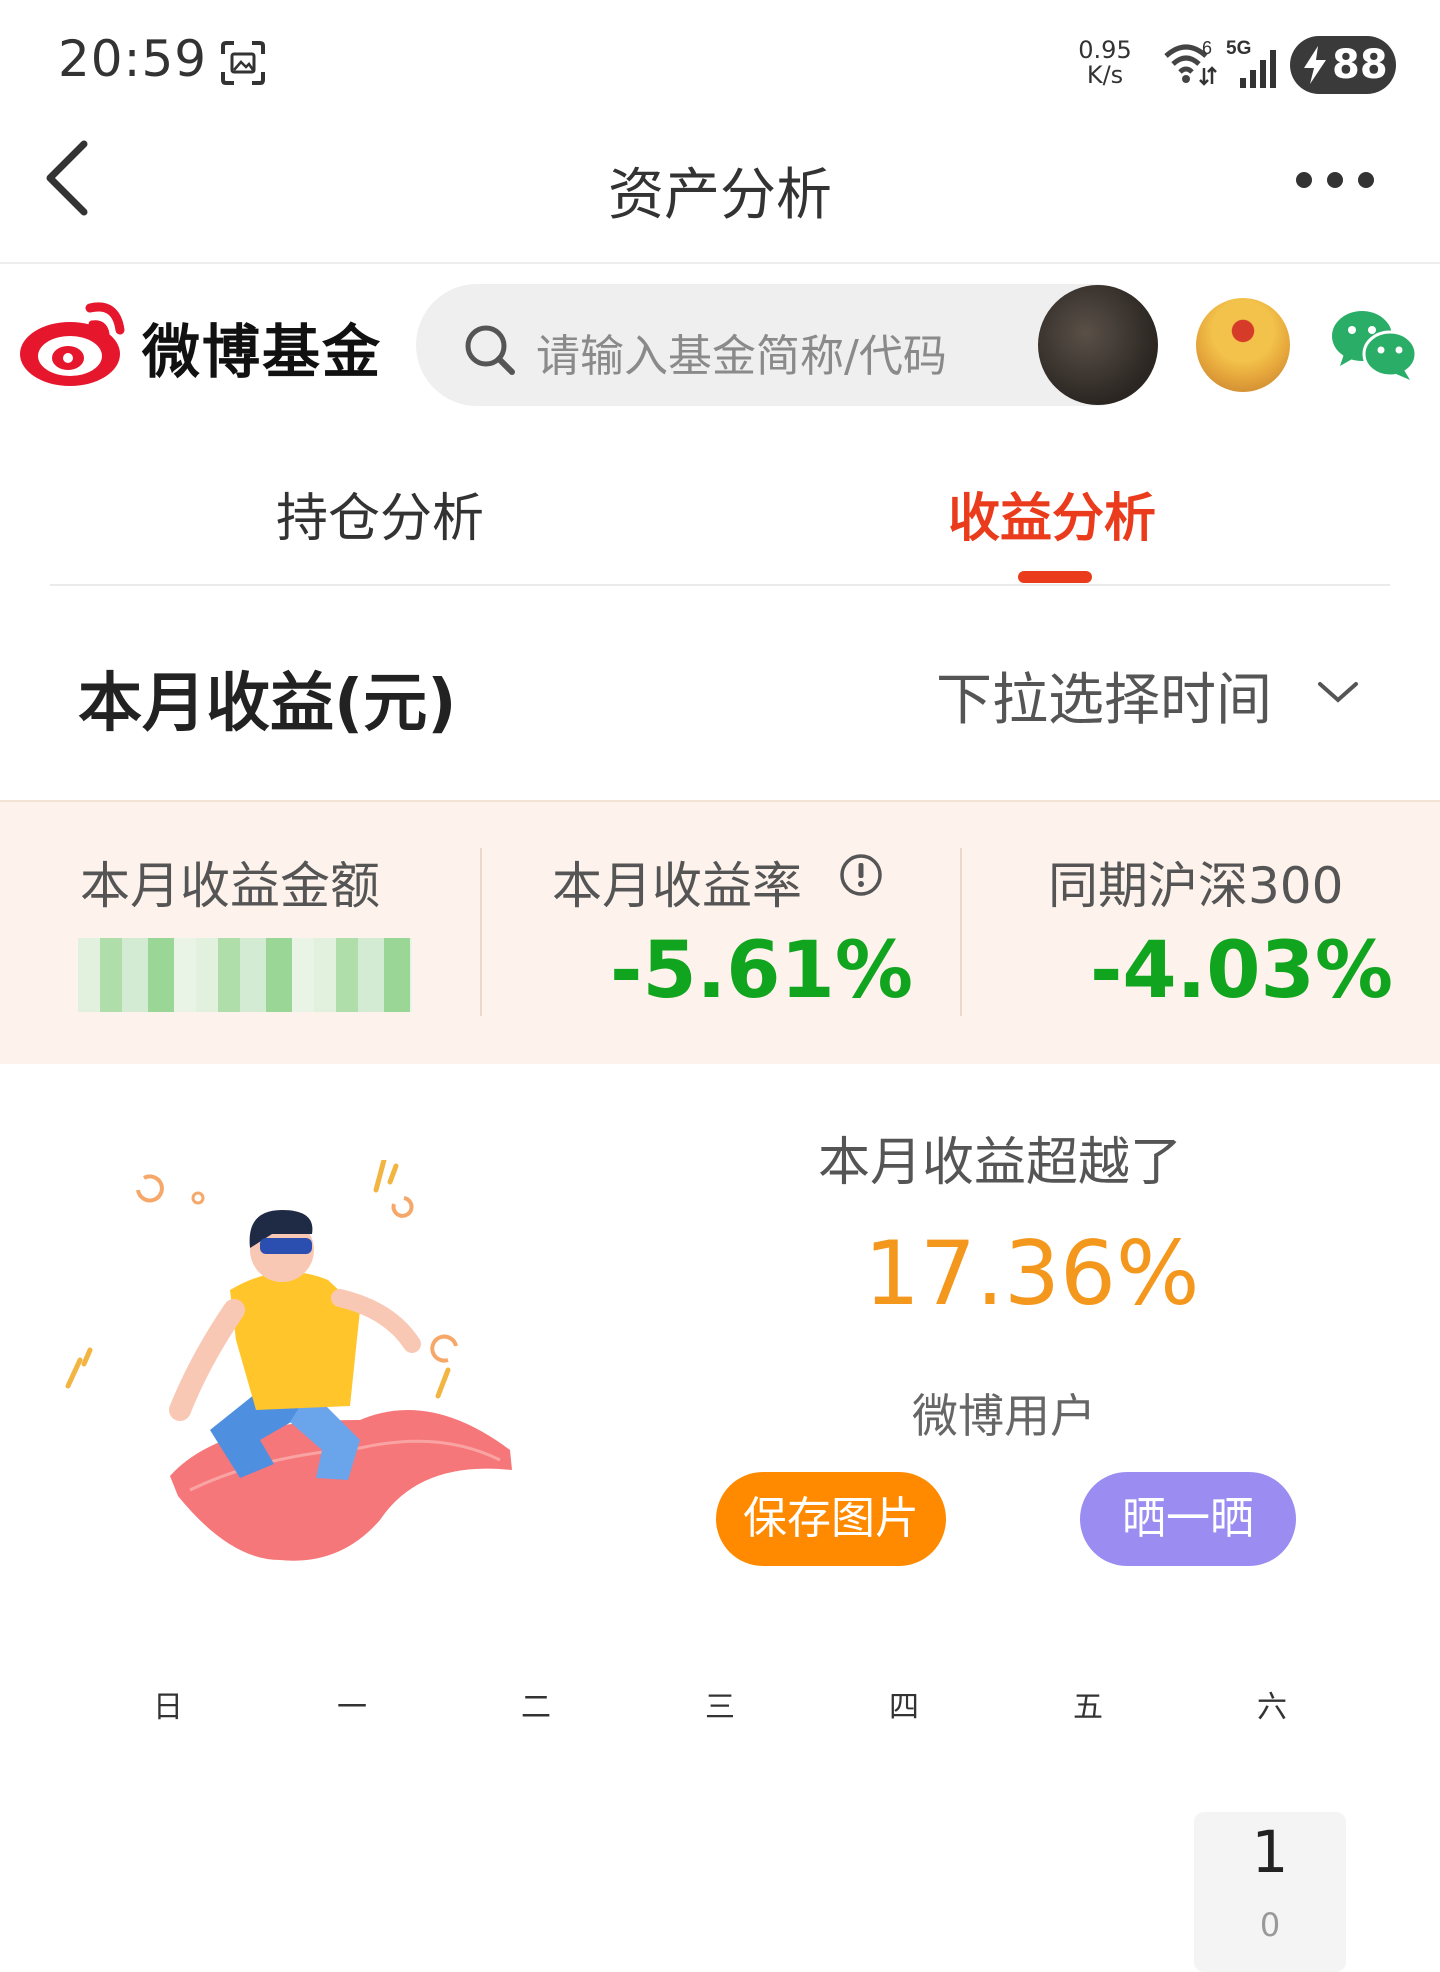 The height and width of the screenshot is (1972, 1440). What do you see at coordinates (1338, 692) in the screenshot?
I see `chevron-down-icon` at bounding box center [1338, 692].